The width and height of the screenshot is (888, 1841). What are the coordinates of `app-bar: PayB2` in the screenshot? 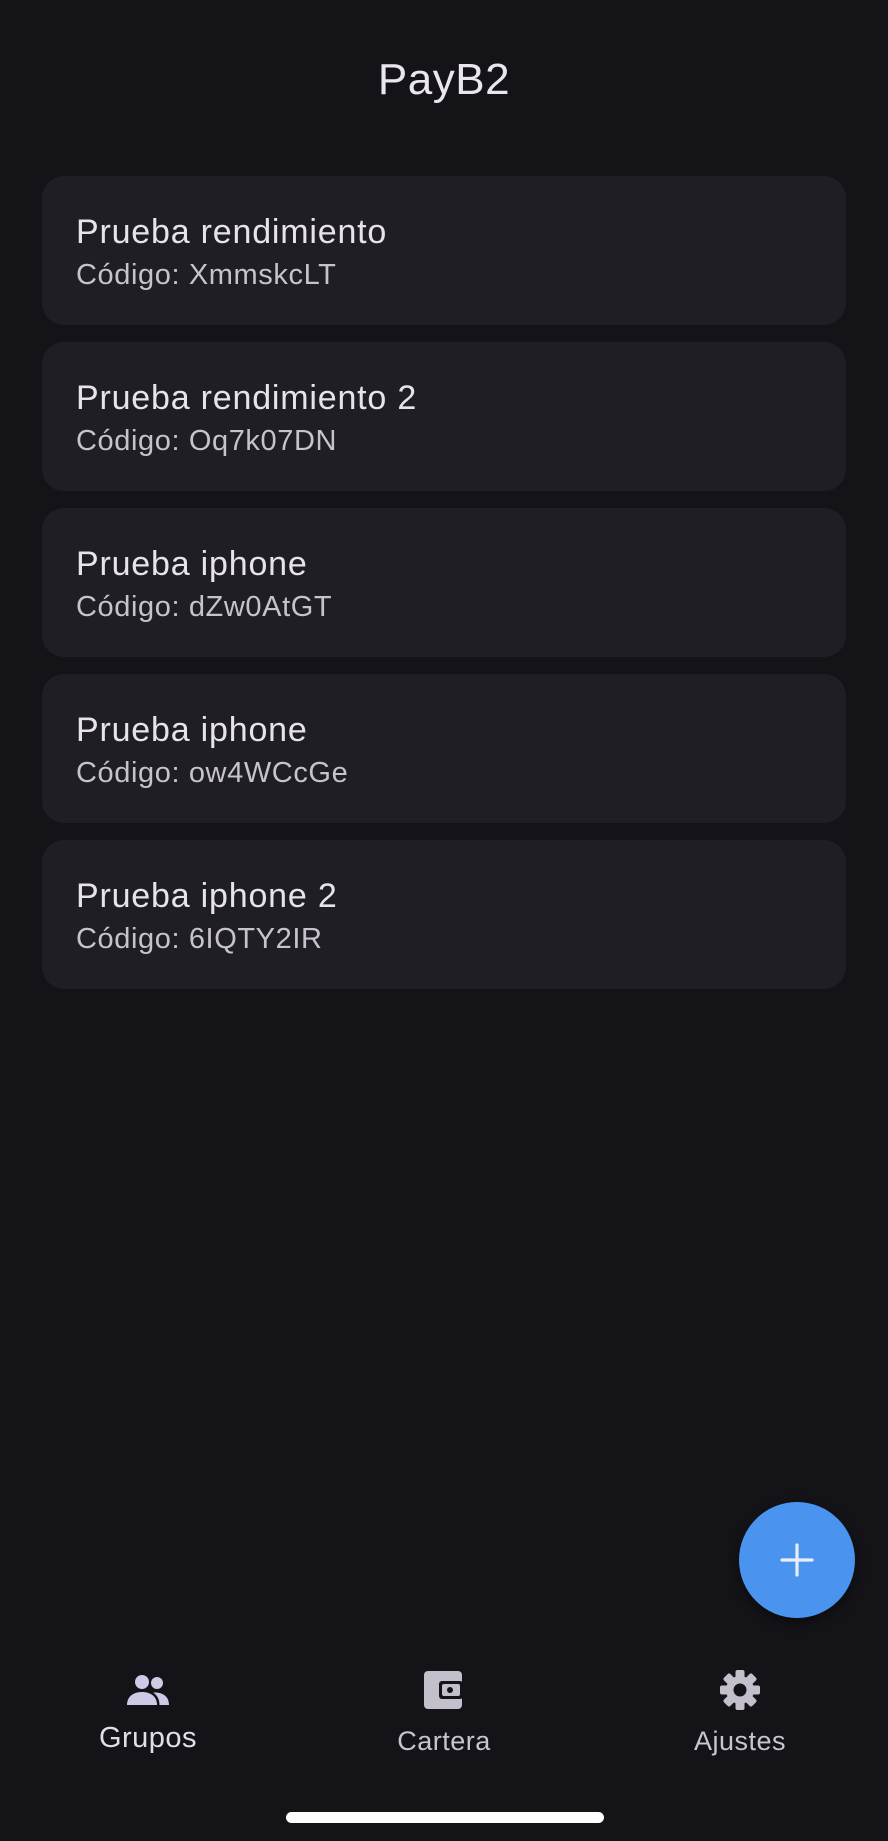 It's located at (444, 80).